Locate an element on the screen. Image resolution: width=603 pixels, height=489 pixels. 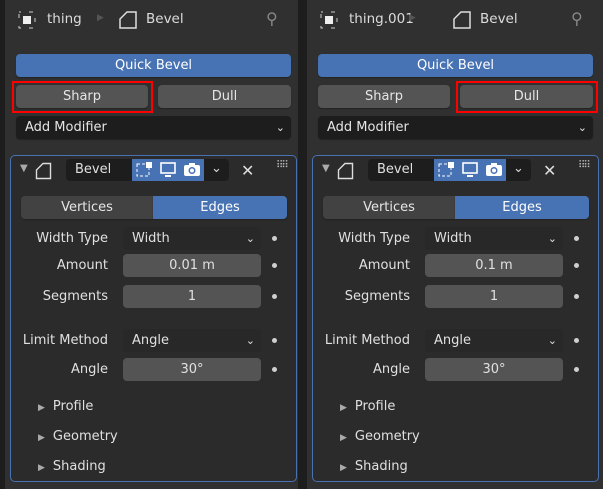
add-modifier-label: Add Modifier is located at coordinates (66, 127).